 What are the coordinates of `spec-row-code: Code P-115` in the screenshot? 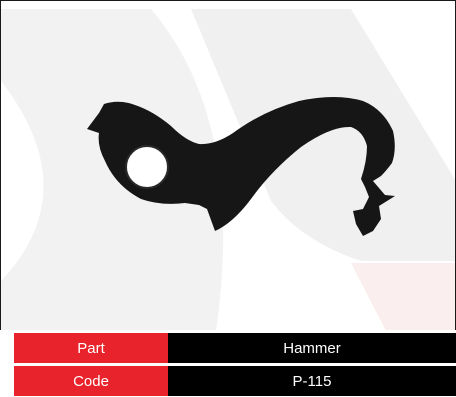 It's located at (228, 381).